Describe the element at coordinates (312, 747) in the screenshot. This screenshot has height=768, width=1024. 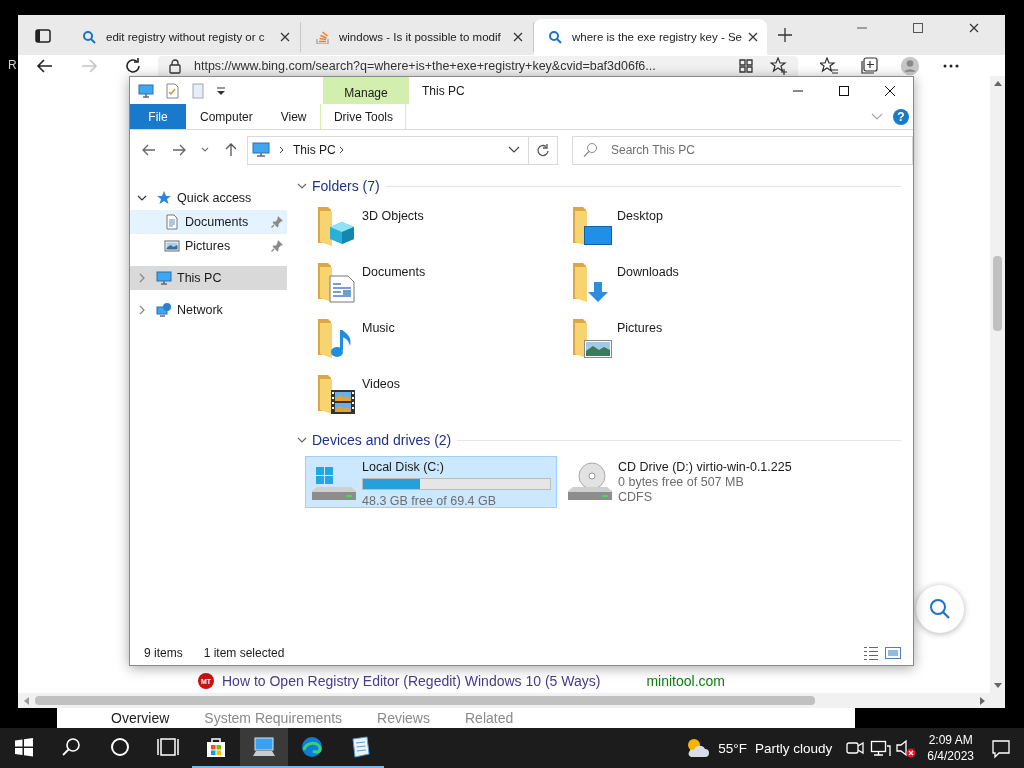
I see `browser-logo-icon` at that location.